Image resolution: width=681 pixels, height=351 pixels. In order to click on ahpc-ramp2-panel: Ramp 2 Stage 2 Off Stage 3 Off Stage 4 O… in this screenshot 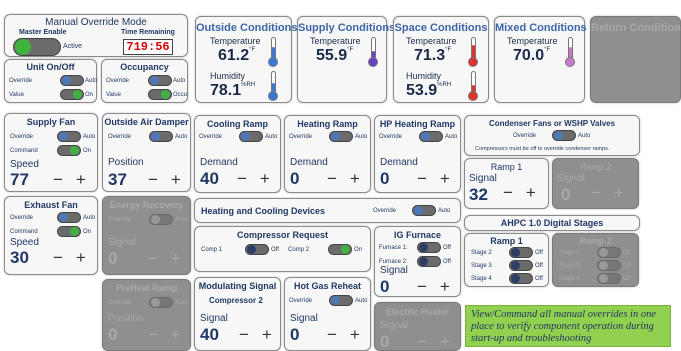, I will do `click(595, 260)`.